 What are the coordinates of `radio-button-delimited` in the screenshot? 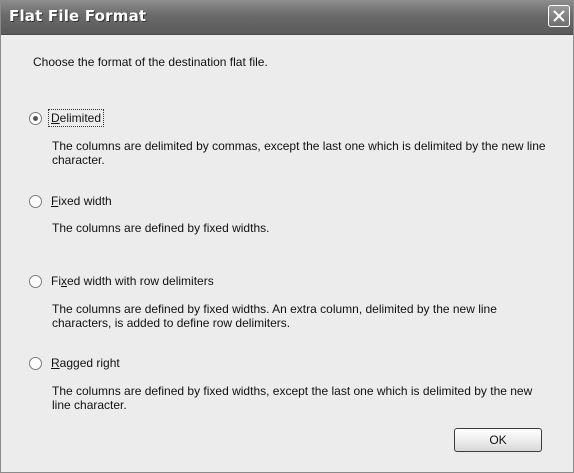 It's located at (35, 118).